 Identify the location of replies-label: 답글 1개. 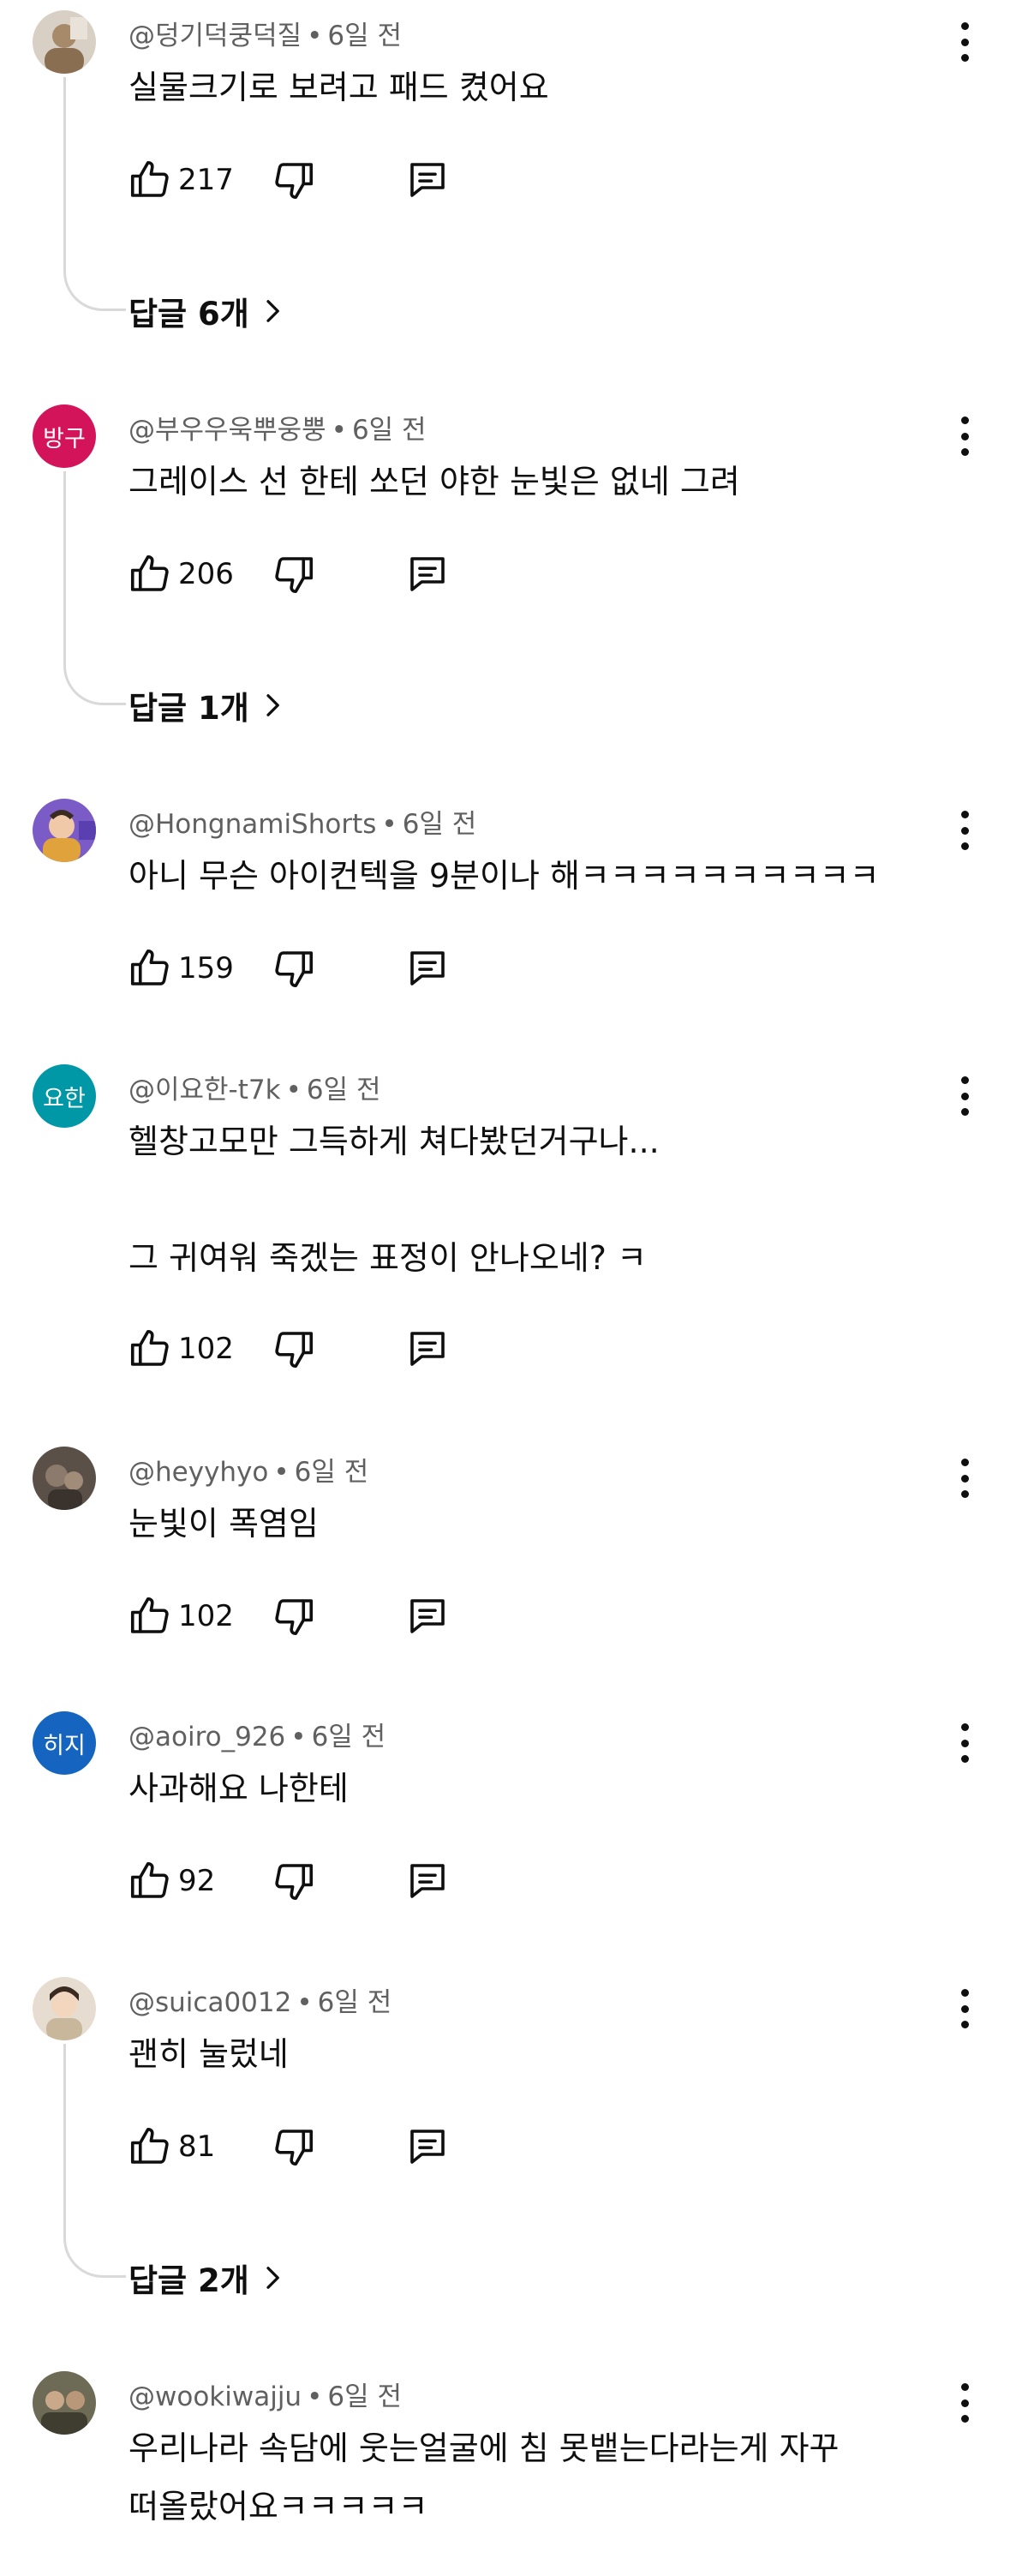
(188, 708).